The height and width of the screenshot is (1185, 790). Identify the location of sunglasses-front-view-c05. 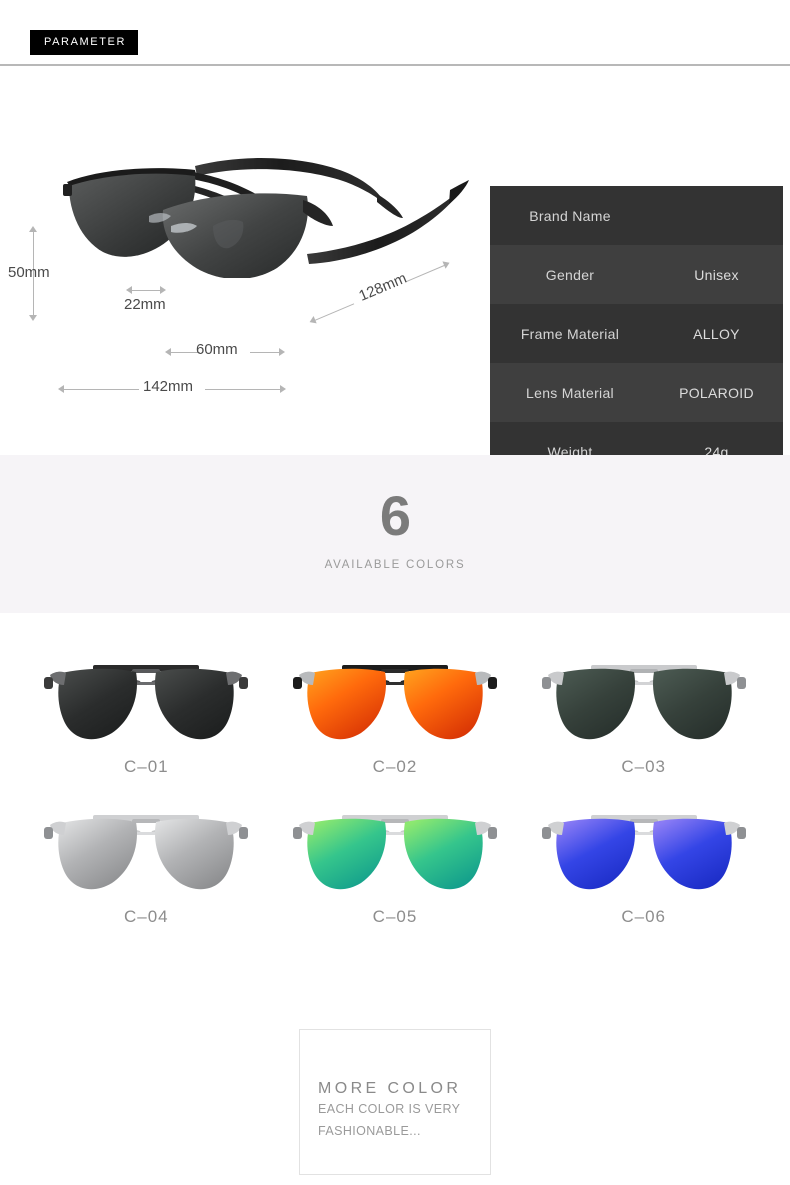
(394, 852).